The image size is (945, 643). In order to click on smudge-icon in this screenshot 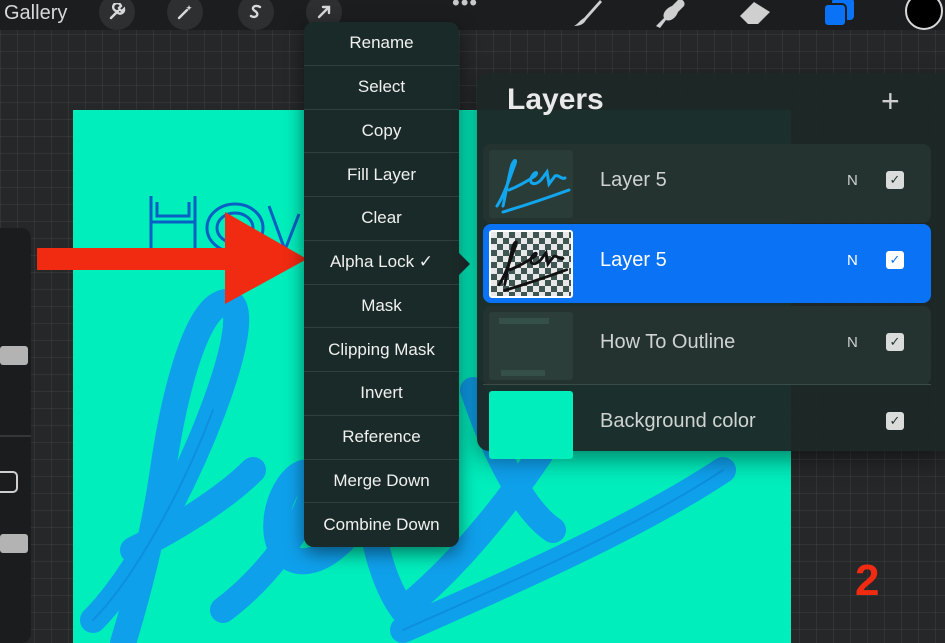, I will do `click(671, 17)`.